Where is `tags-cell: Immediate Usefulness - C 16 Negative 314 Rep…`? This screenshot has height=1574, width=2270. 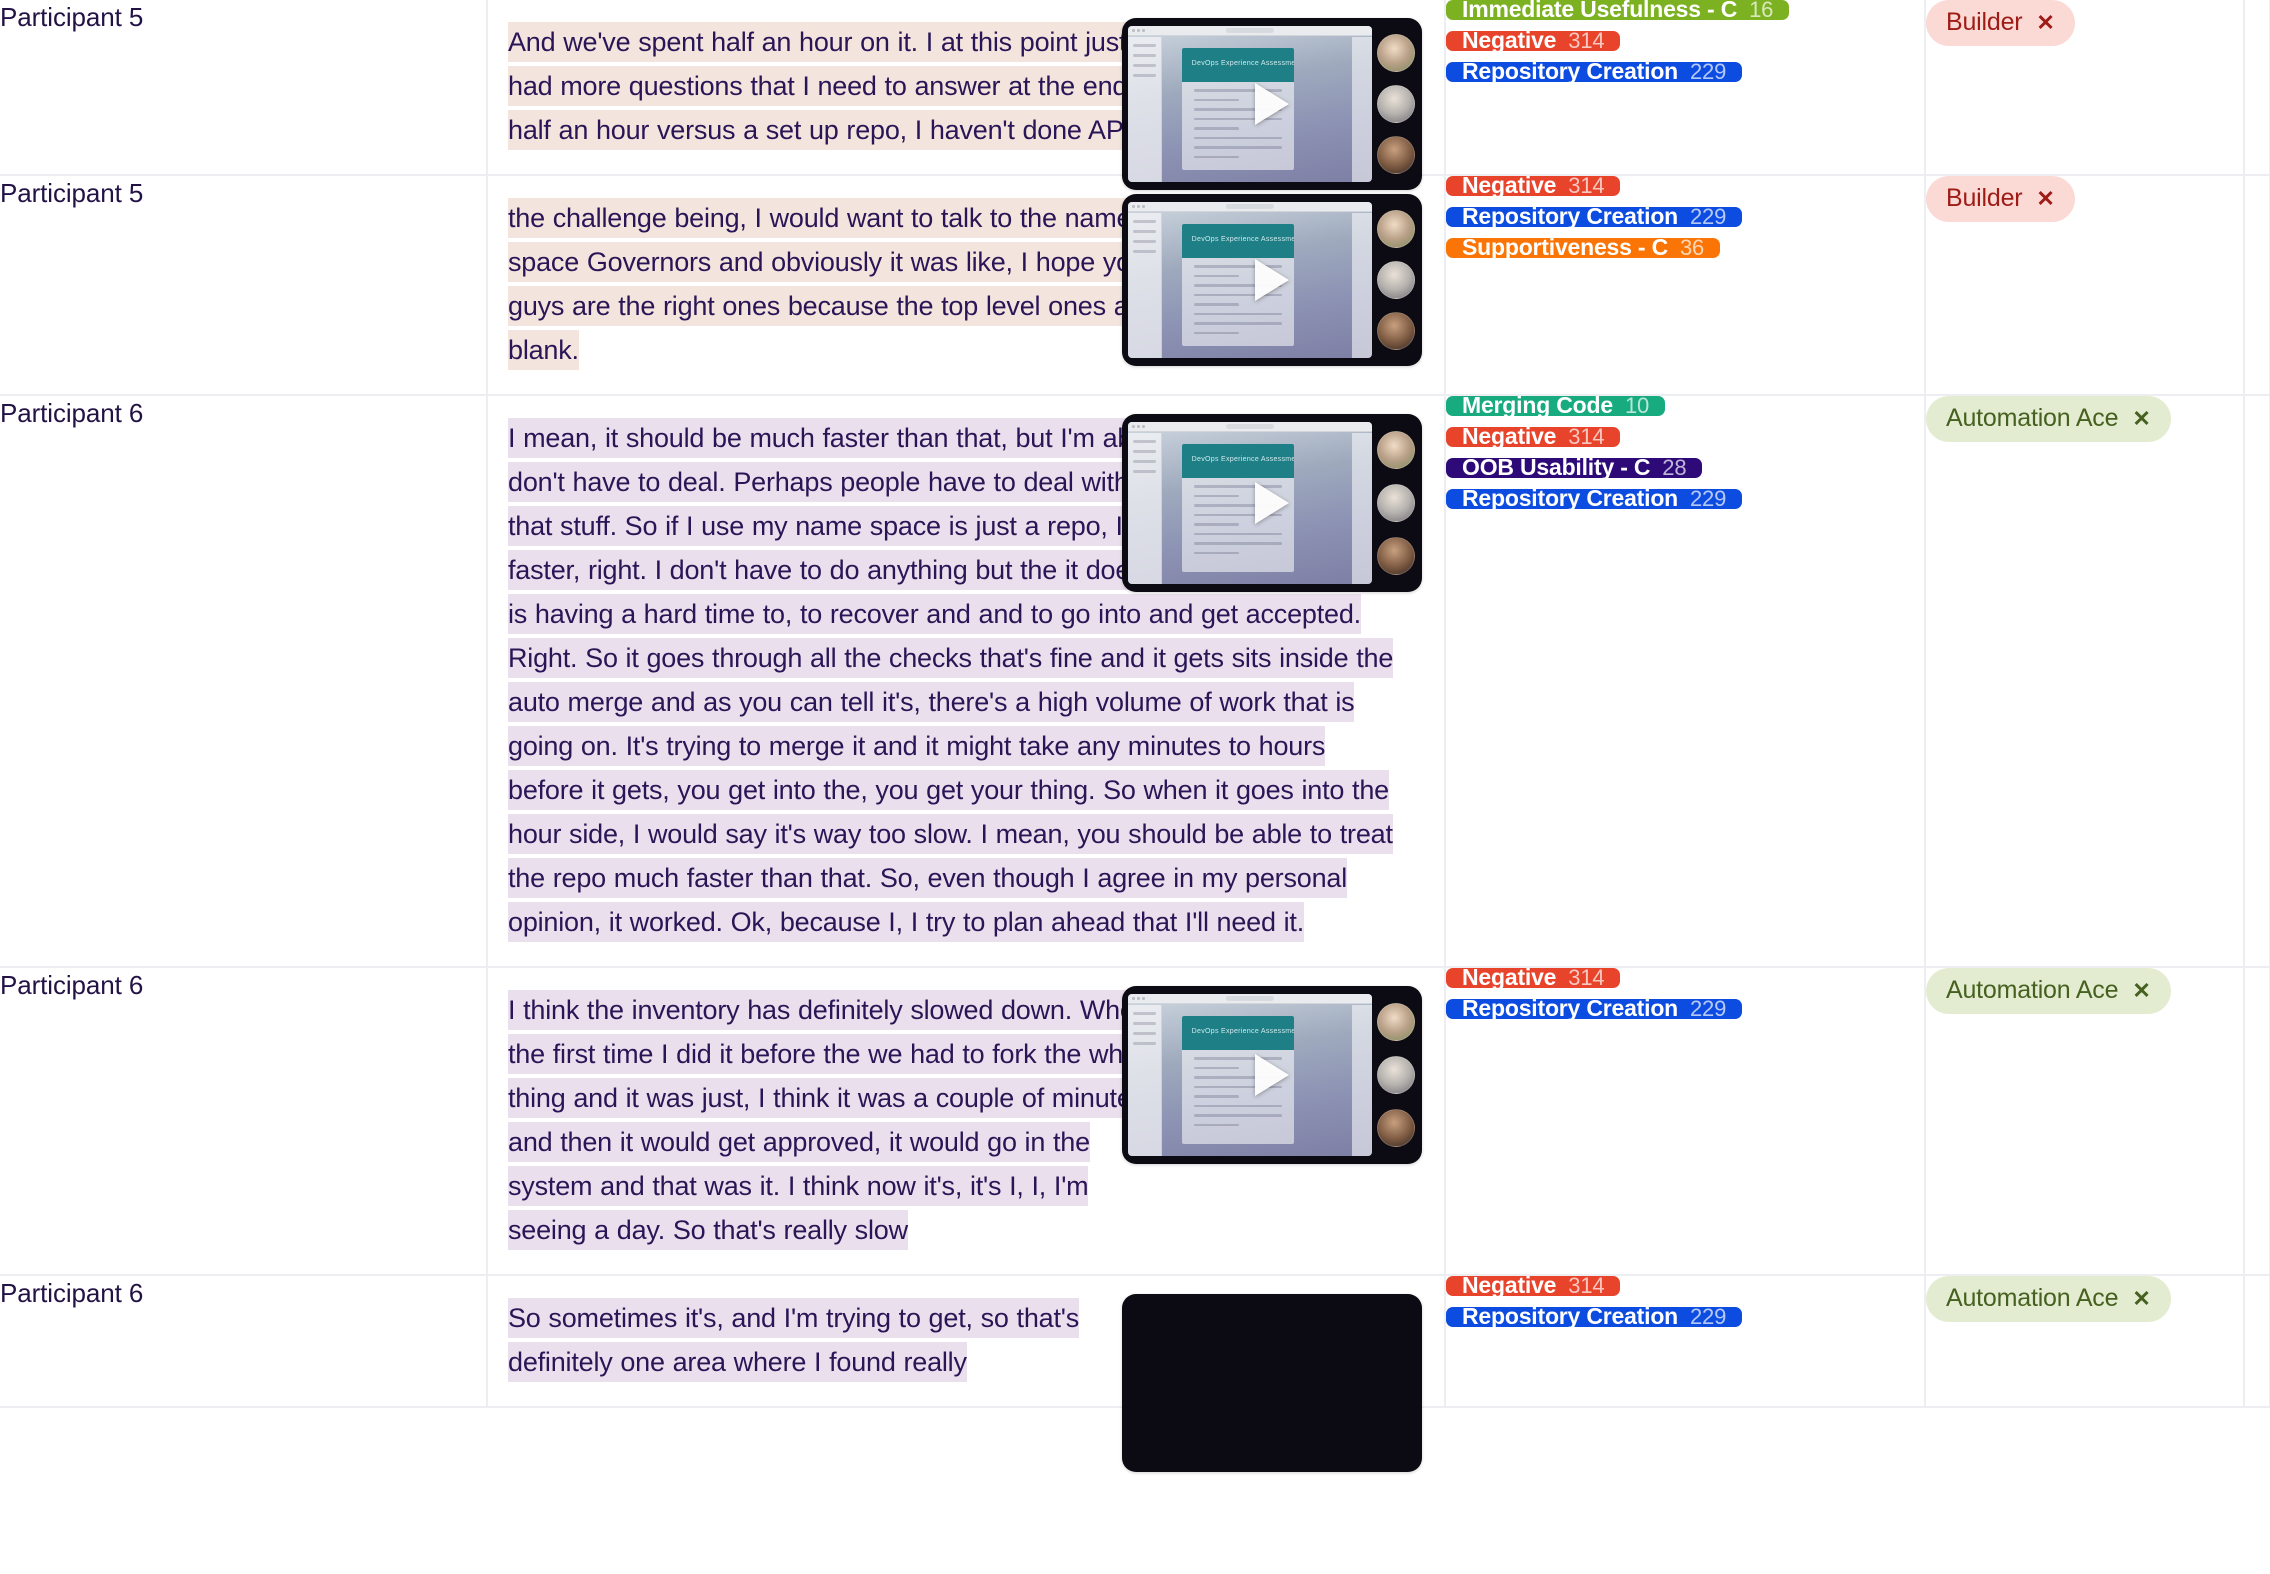 tags-cell: Immediate Usefulness - C 16 Negative 314 Rep… is located at coordinates (1685, 88).